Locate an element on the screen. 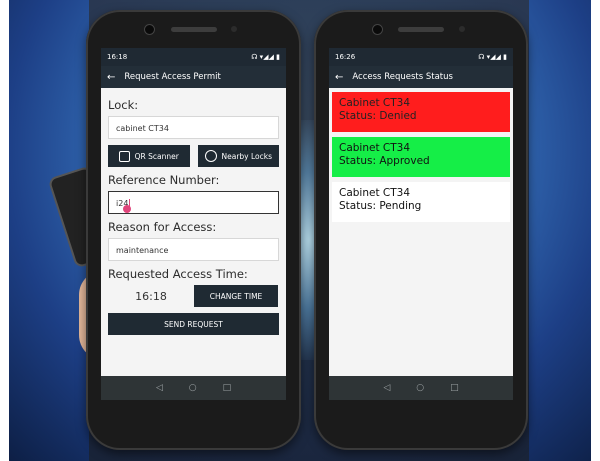 This screenshot has width=600, height=461. request-card-denied: Cabinet CT34 Status: Denied is located at coordinates (421, 112).